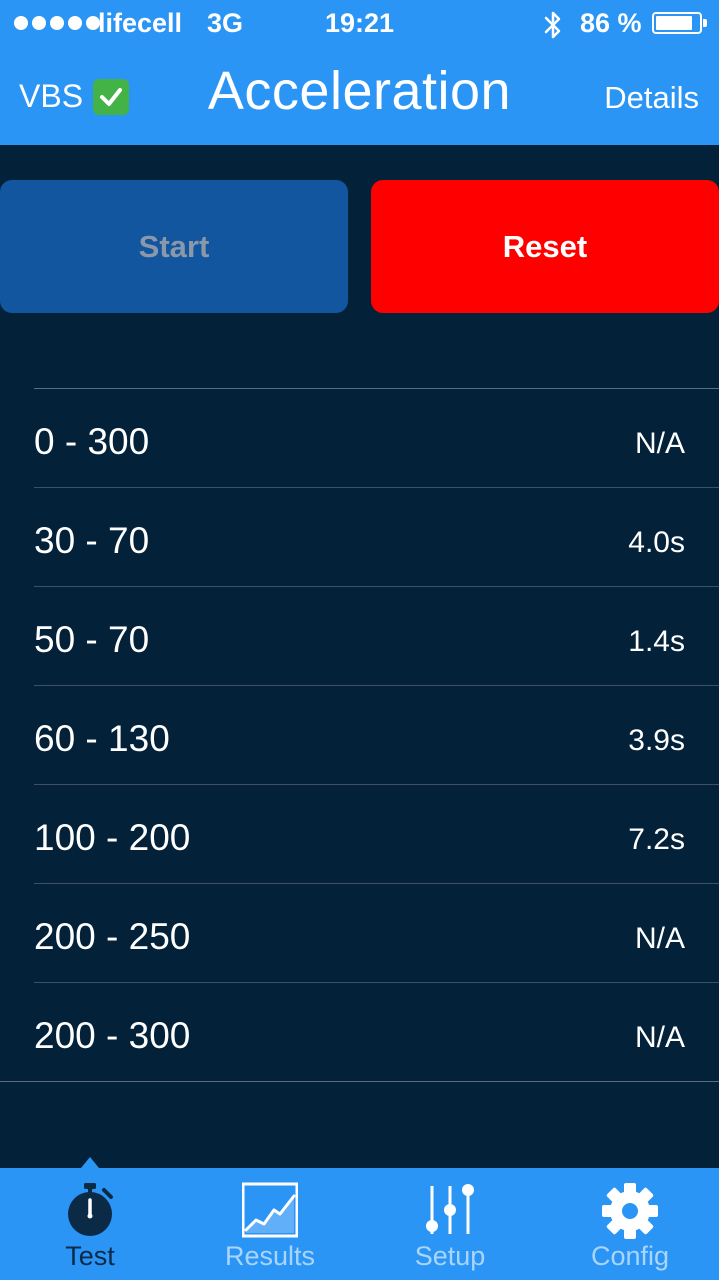 The image size is (719, 1280). Describe the element at coordinates (376, 735) in the screenshot. I see `result-row-60-130: 60 - 130 3.9s` at that location.